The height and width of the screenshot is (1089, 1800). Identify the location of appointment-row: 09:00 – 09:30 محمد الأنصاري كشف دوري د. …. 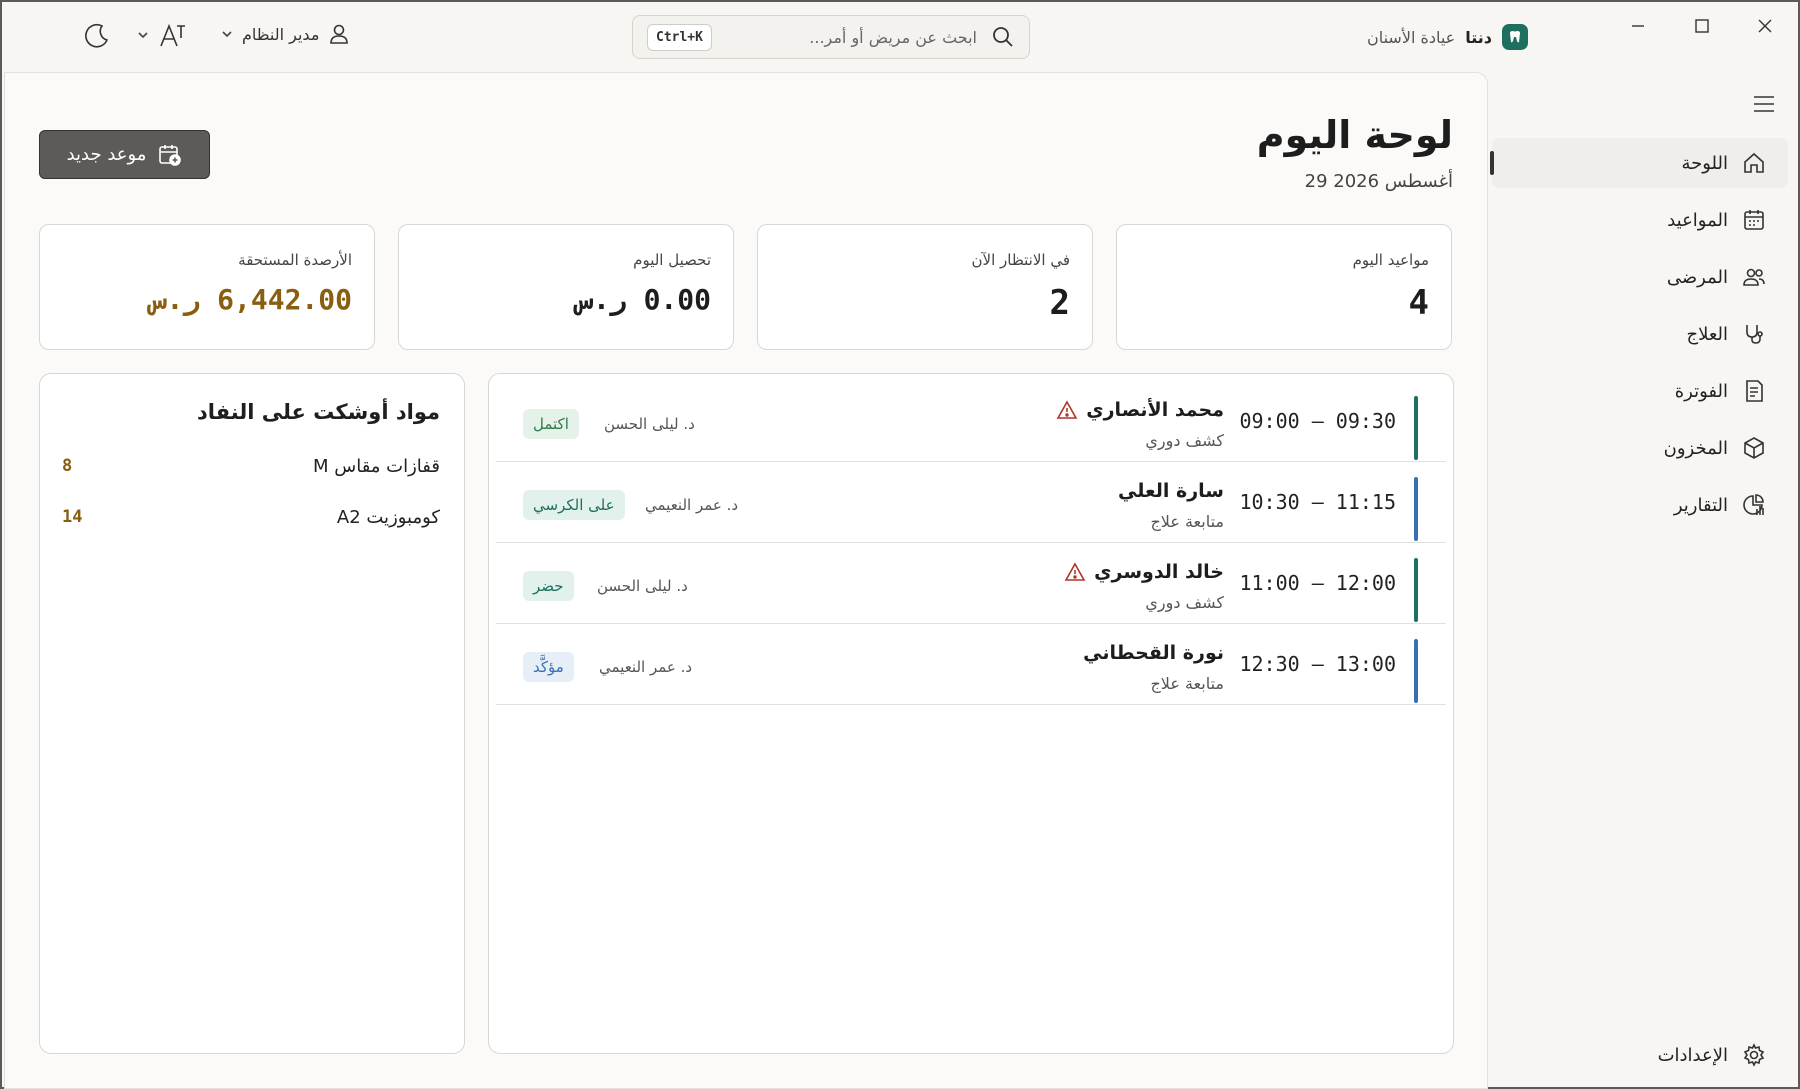
(971, 421).